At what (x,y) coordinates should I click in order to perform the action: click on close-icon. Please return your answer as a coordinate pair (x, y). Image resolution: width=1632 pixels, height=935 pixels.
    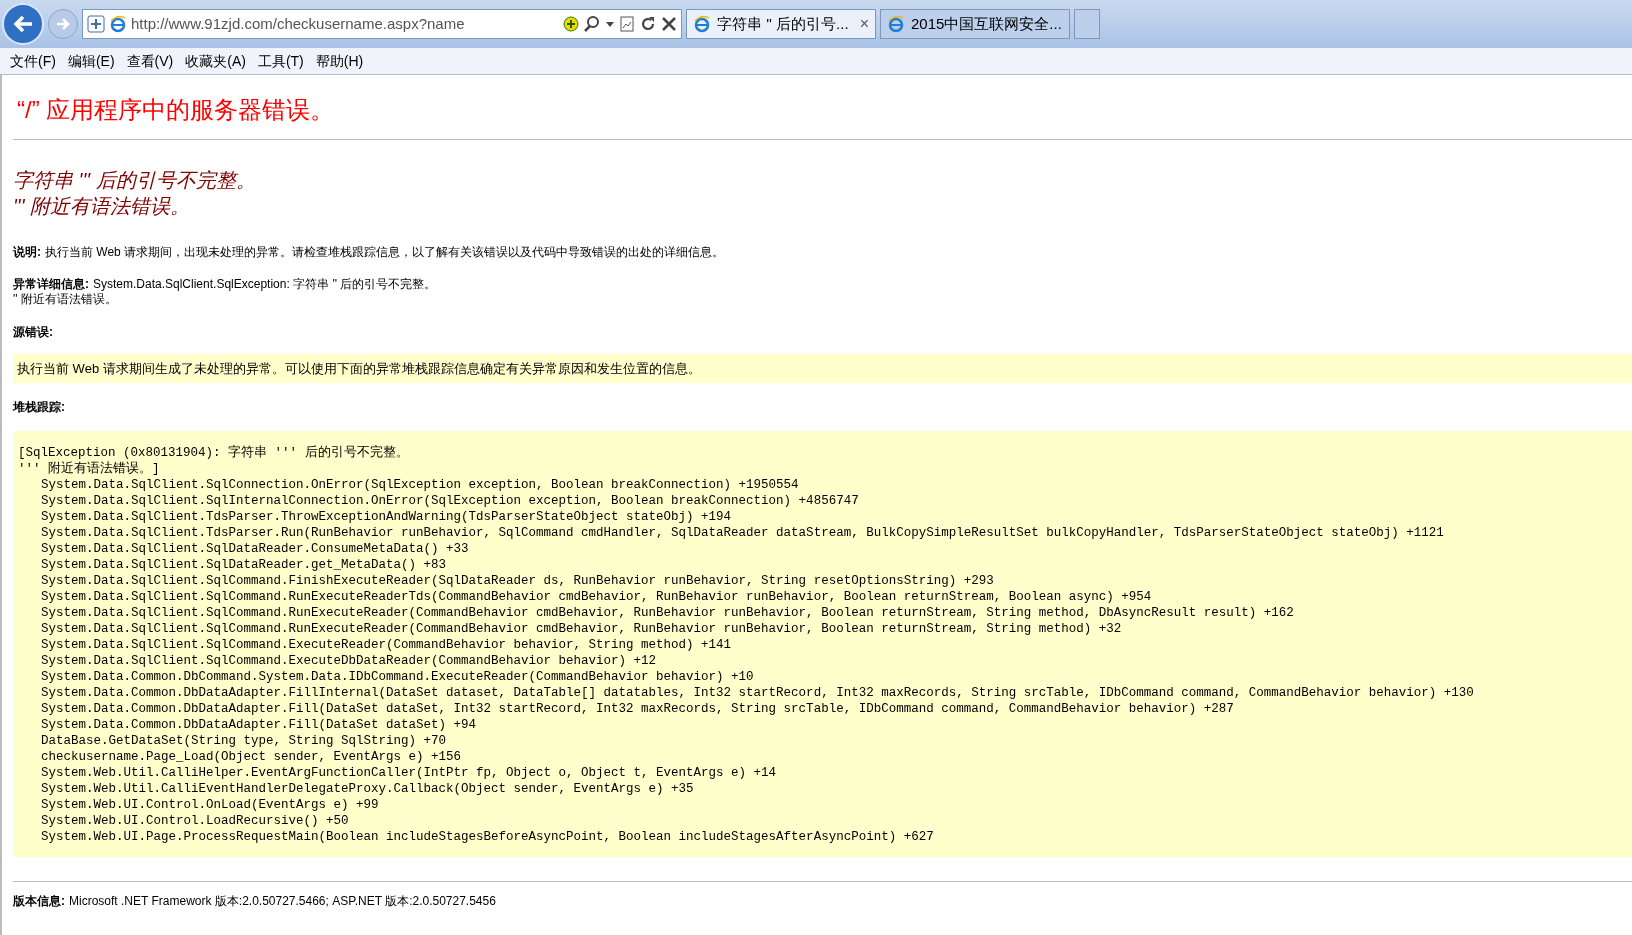
    Looking at the image, I should click on (669, 24).